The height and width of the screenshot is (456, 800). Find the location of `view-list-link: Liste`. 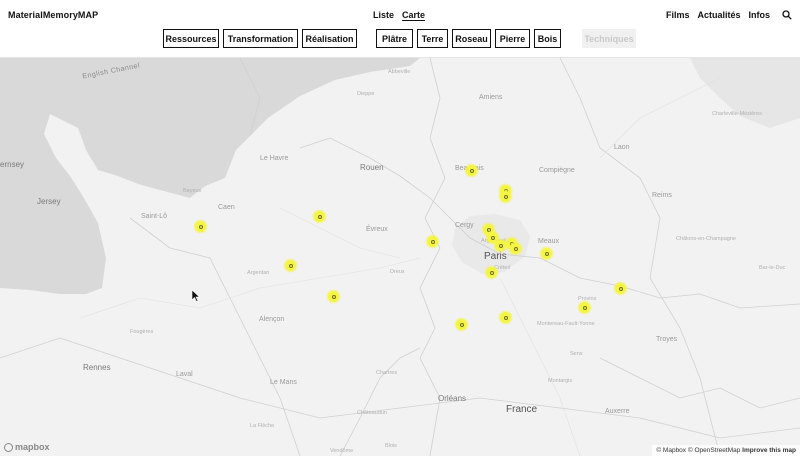

view-list-link: Liste is located at coordinates (383, 15).